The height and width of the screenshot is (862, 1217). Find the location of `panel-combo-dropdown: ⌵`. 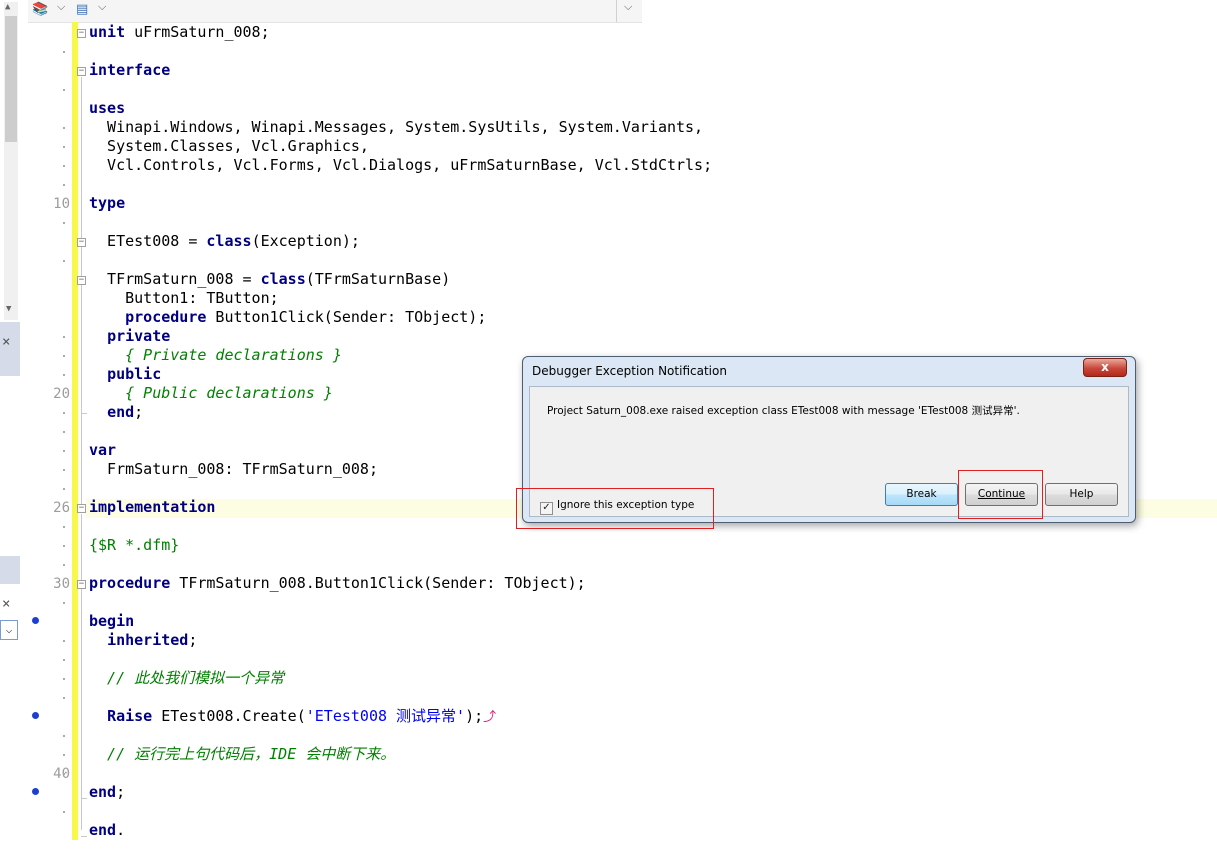

panel-combo-dropdown: ⌵ is located at coordinates (9, 630).